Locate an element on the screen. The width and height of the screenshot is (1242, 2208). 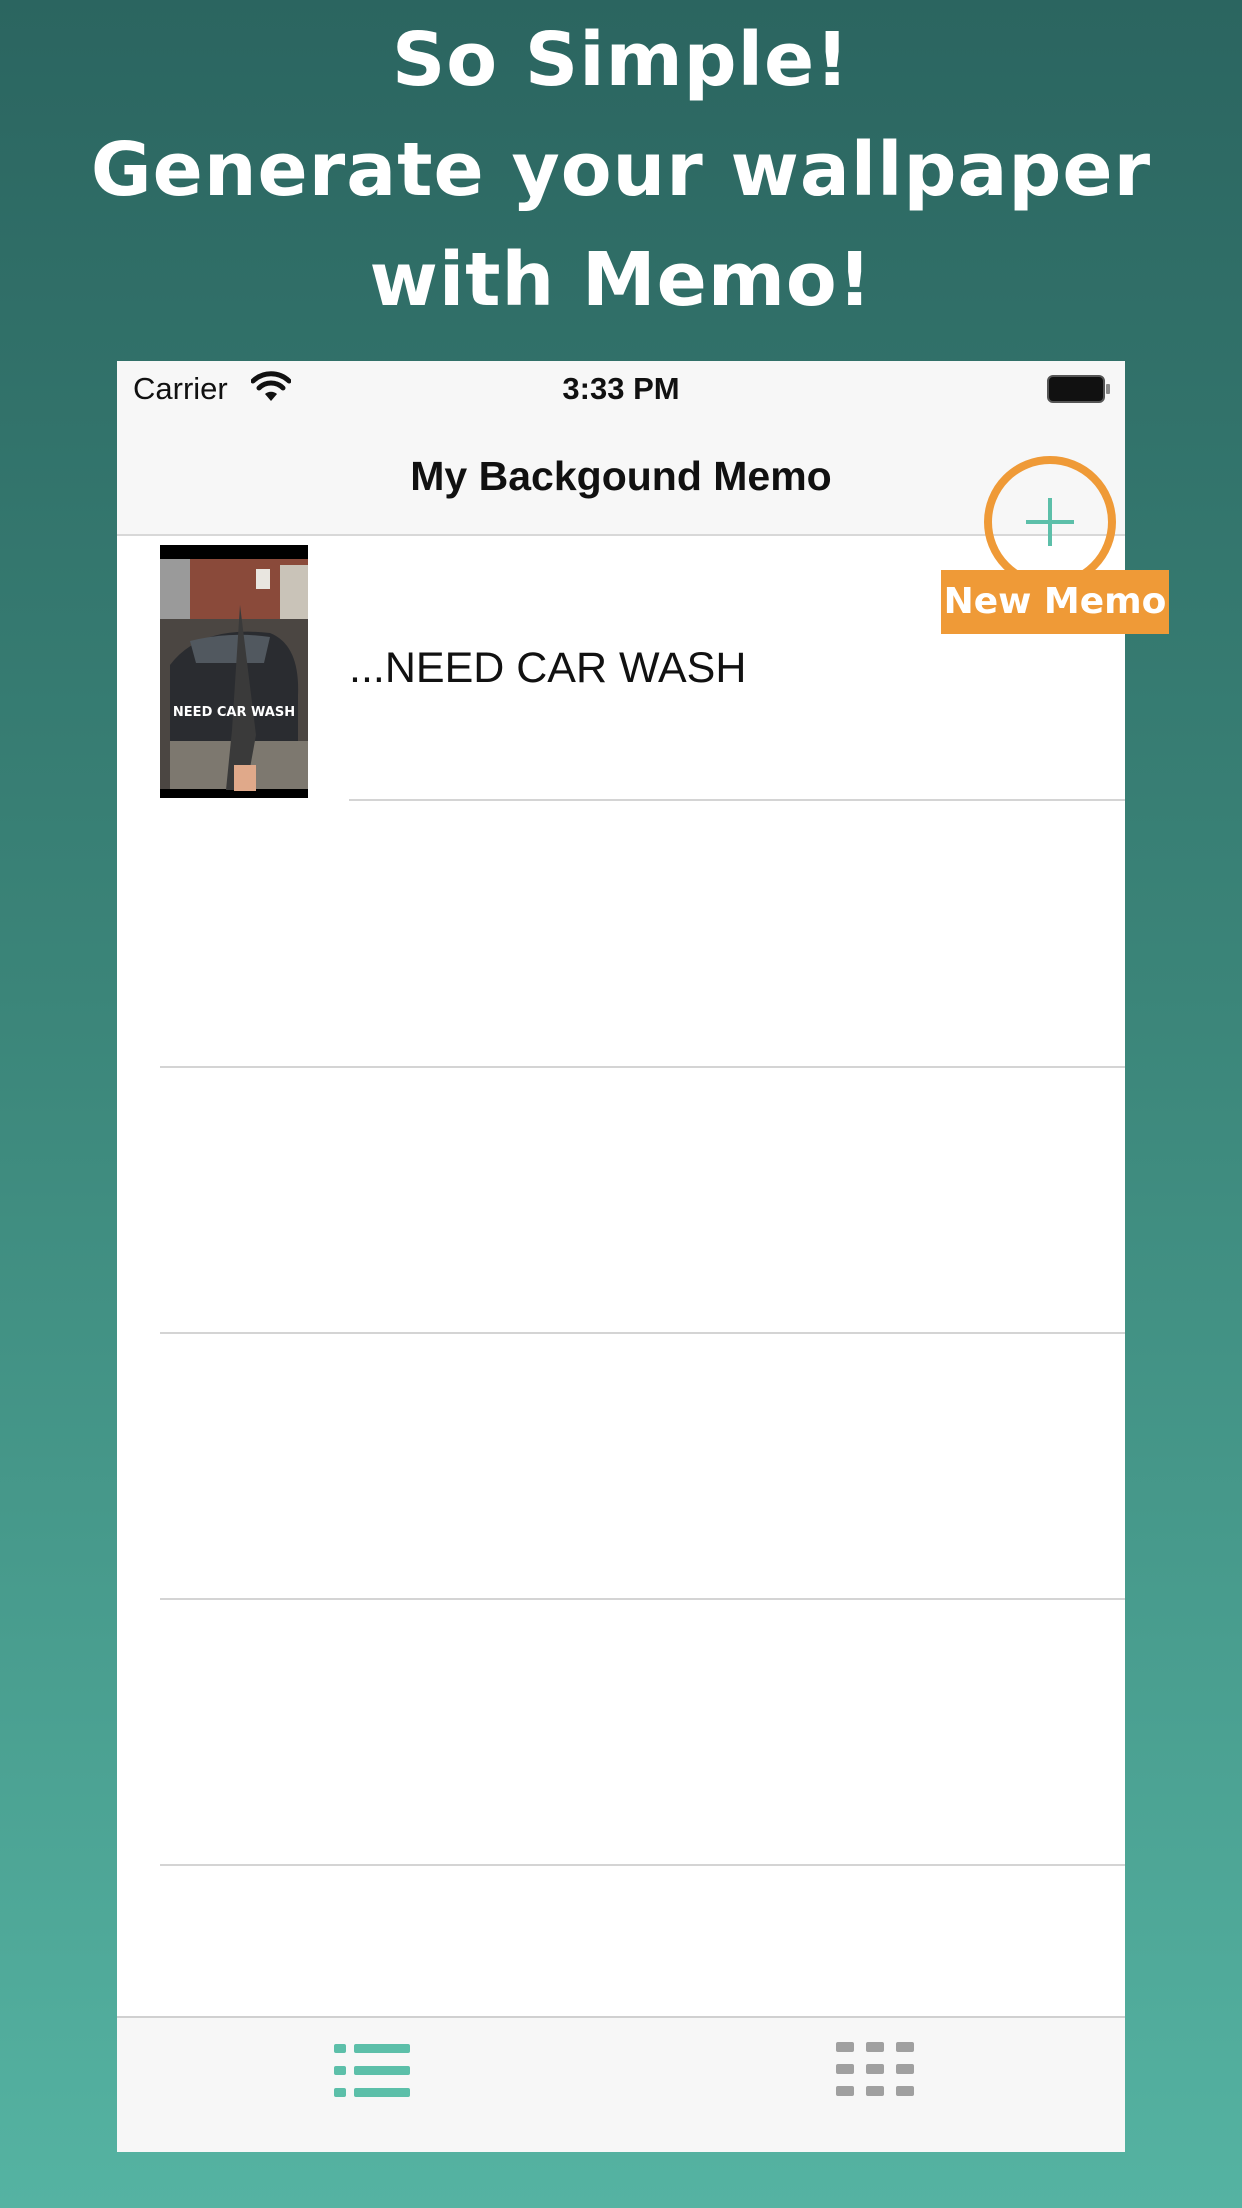
grid-icon is located at coordinates (875, 2069).